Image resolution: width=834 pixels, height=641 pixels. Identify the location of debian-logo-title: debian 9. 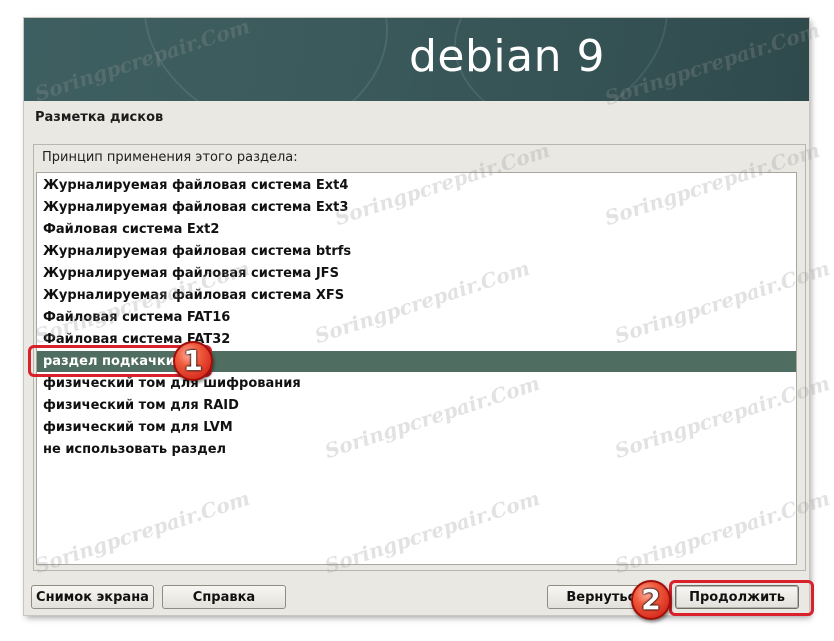
(507, 56).